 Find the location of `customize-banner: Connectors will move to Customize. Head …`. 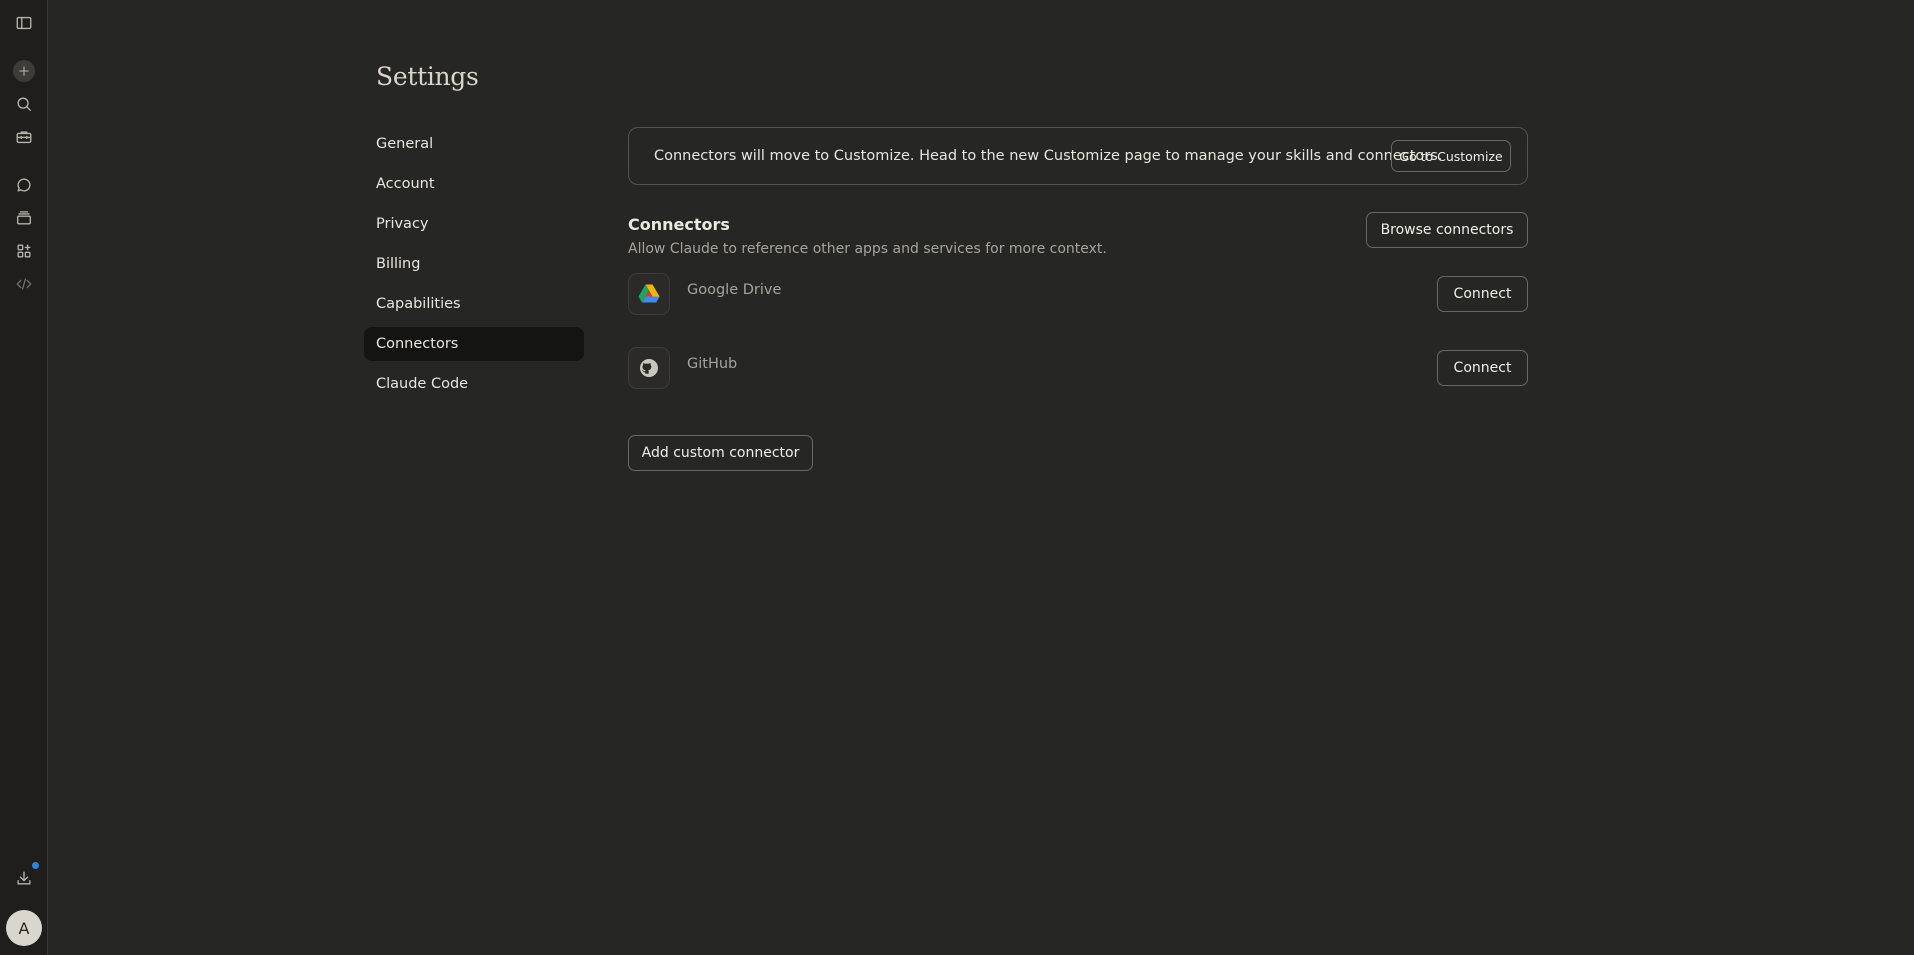

customize-banner: Connectors will move to Customize. Head … is located at coordinates (1078, 156).